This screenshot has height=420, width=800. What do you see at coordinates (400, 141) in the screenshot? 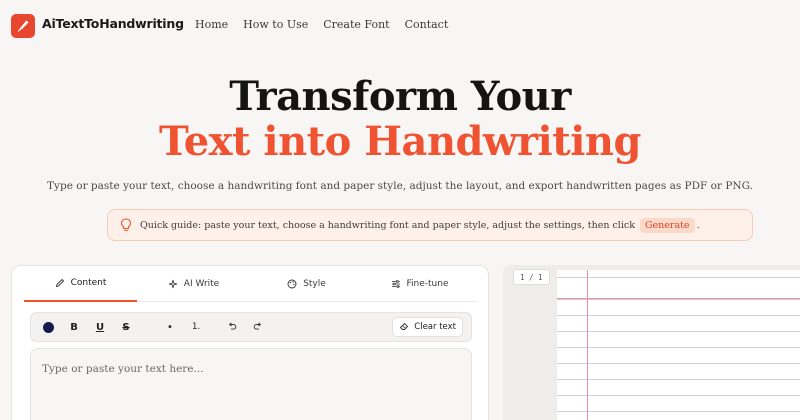
I see `hero-title-line2: Text into Handwriting` at bounding box center [400, 141].